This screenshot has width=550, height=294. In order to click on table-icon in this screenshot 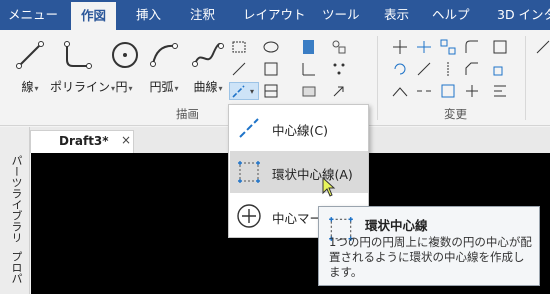, I will do `click(271, 91)`.